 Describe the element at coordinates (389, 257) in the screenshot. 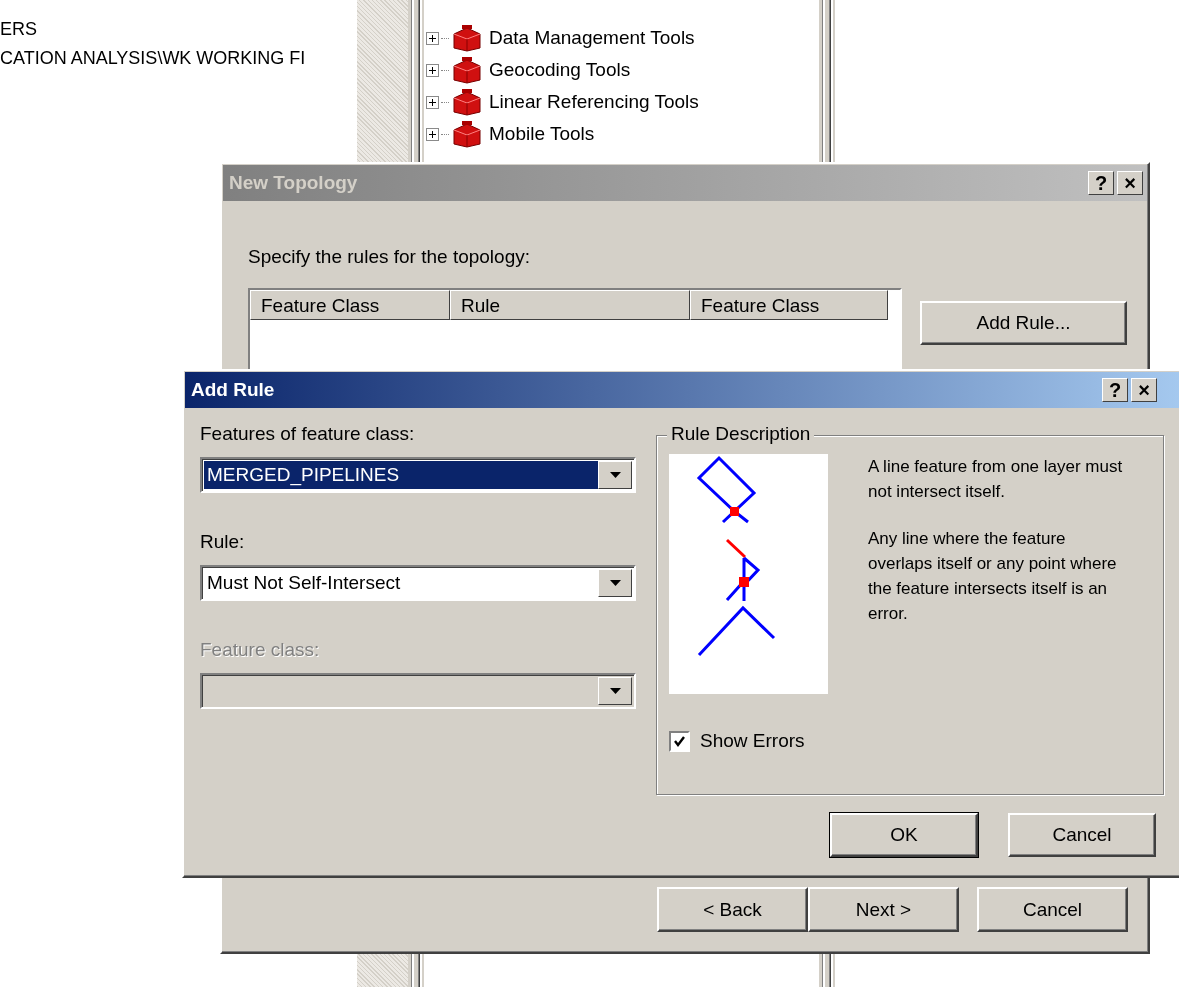

I see `instruction-text: Specify the rules for the topology:` at that location.